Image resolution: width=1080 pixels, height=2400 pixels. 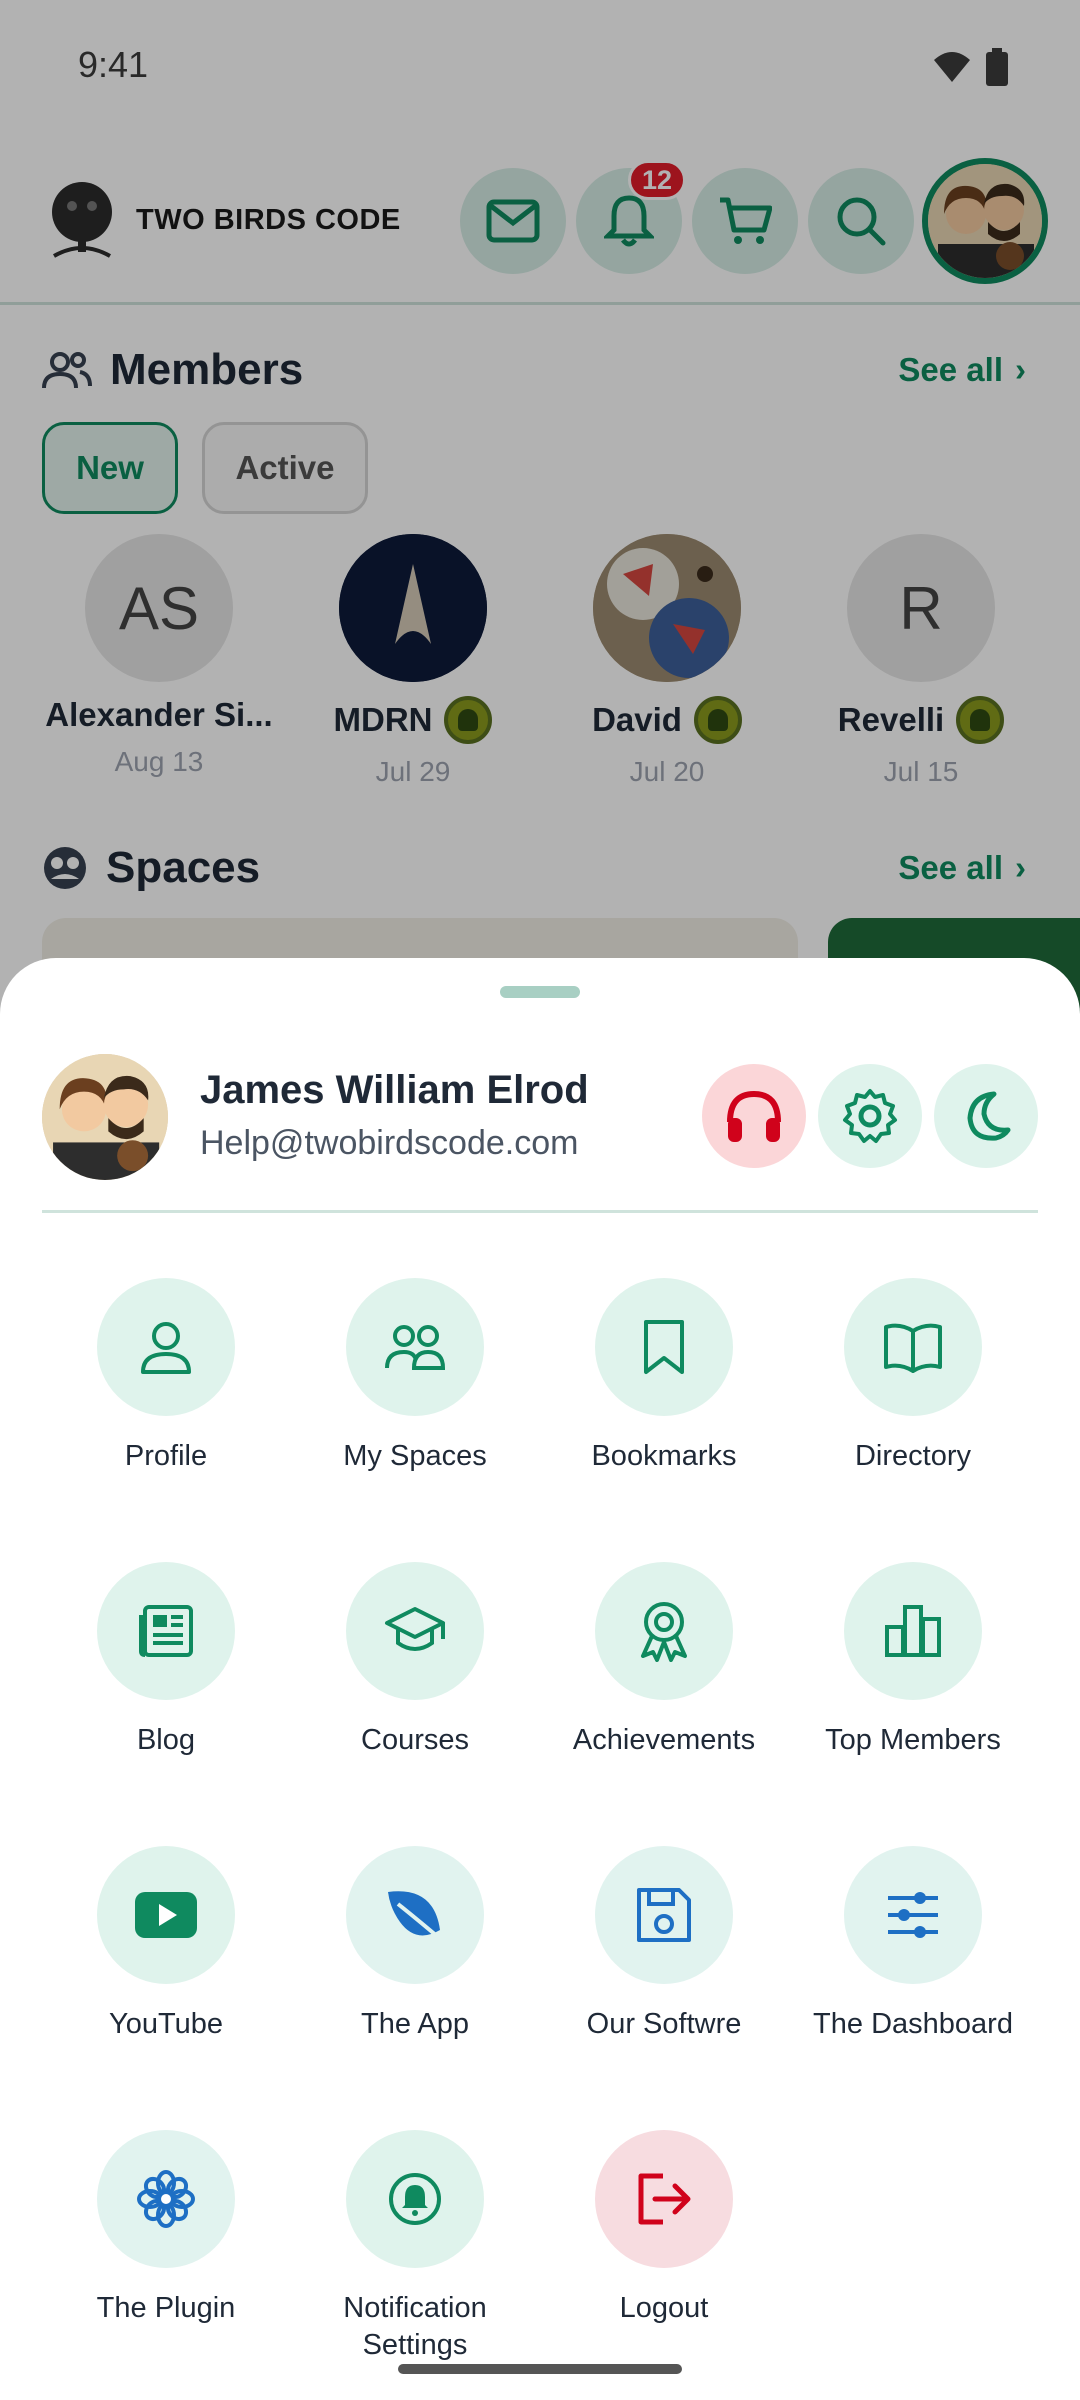 I want to click on moon-icon, so click(x=989, y=1116).